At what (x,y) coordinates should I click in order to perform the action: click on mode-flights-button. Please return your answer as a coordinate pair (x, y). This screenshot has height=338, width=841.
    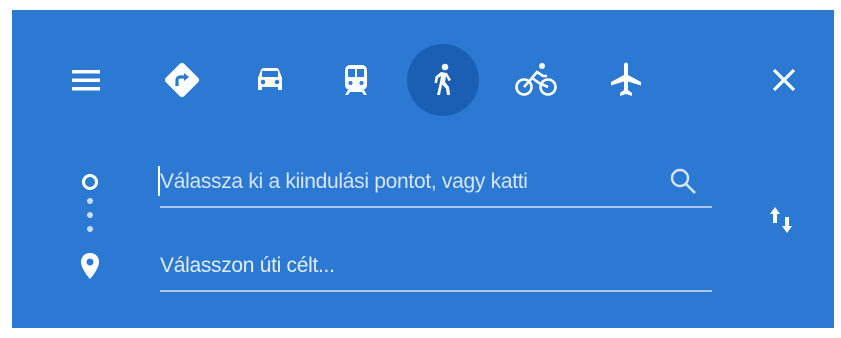
    Looking at the image, I should click on (626, 80).